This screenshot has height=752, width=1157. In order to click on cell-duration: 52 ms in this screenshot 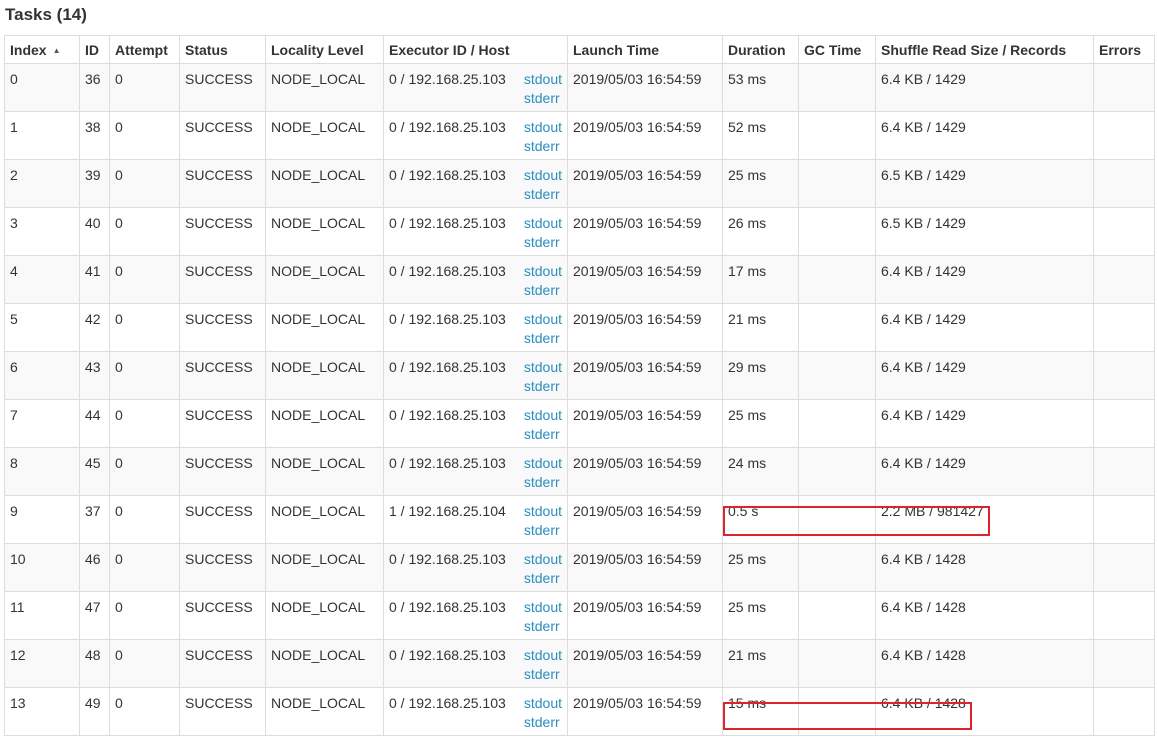, I will do `click(760, 135)`.